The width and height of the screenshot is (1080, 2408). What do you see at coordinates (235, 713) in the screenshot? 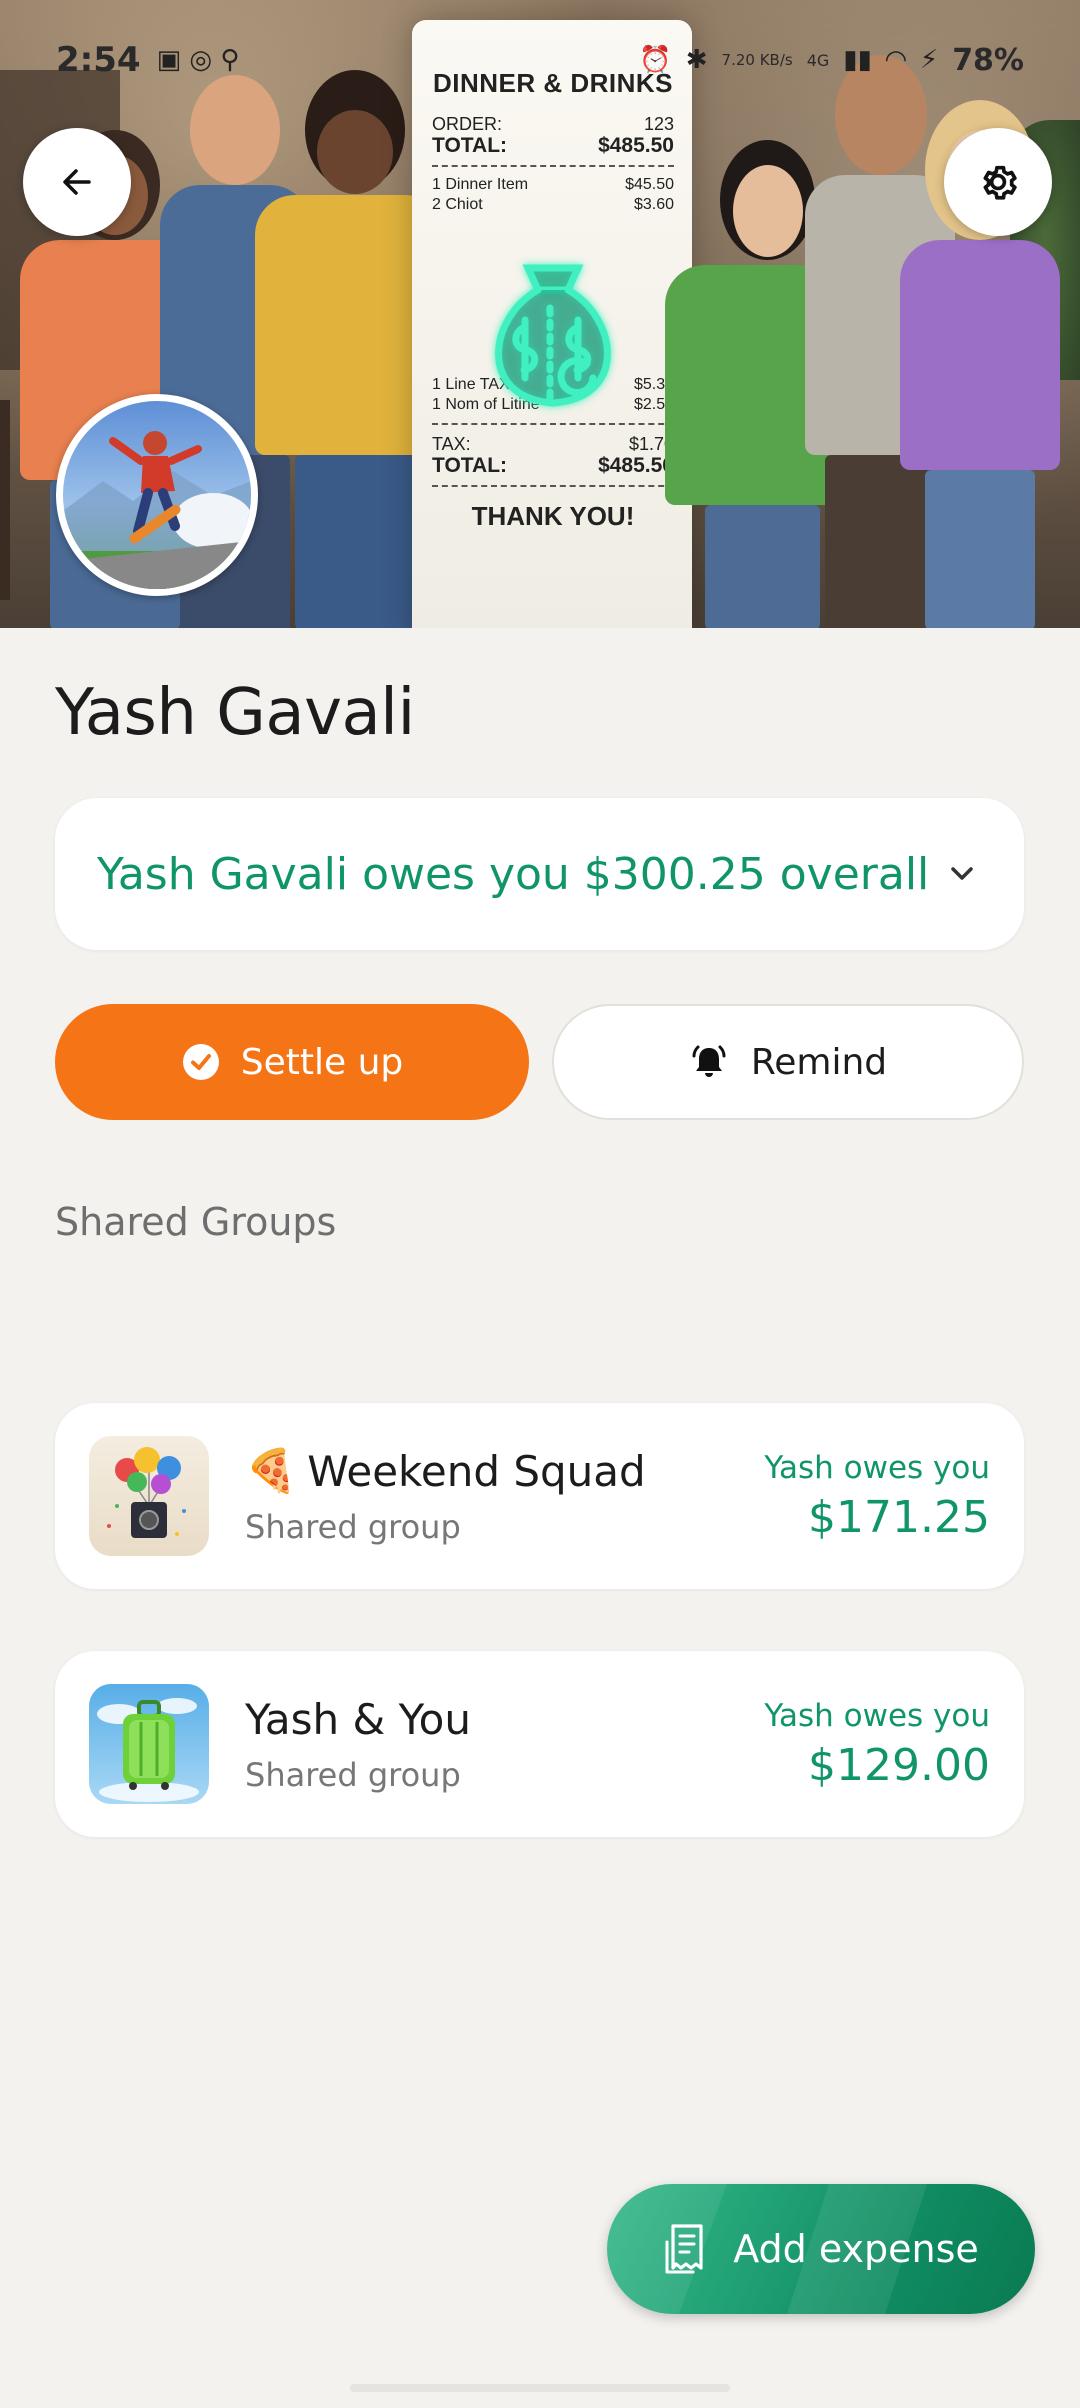
I see `profile-name: Yash Gavali` at bounding box center [235, 713].